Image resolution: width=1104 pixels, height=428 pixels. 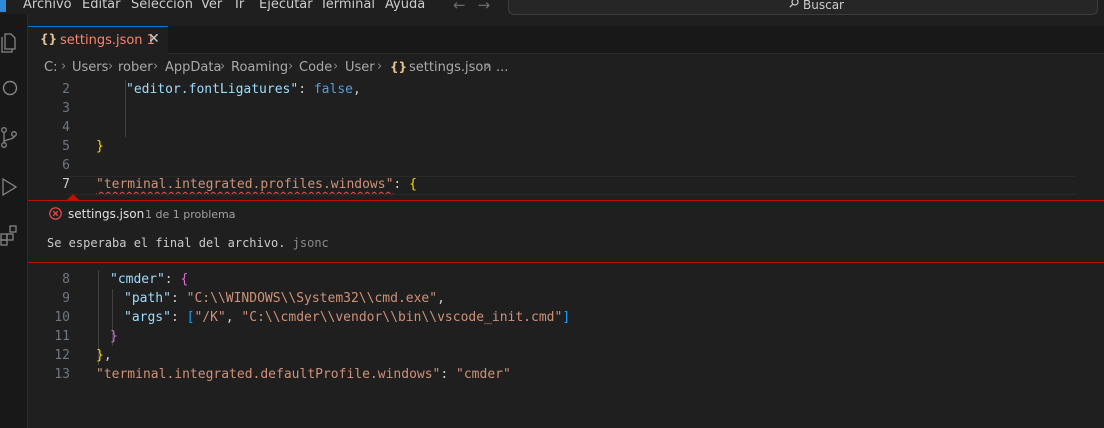 I want to click on line-number: 8, so click(x=66, y=279).